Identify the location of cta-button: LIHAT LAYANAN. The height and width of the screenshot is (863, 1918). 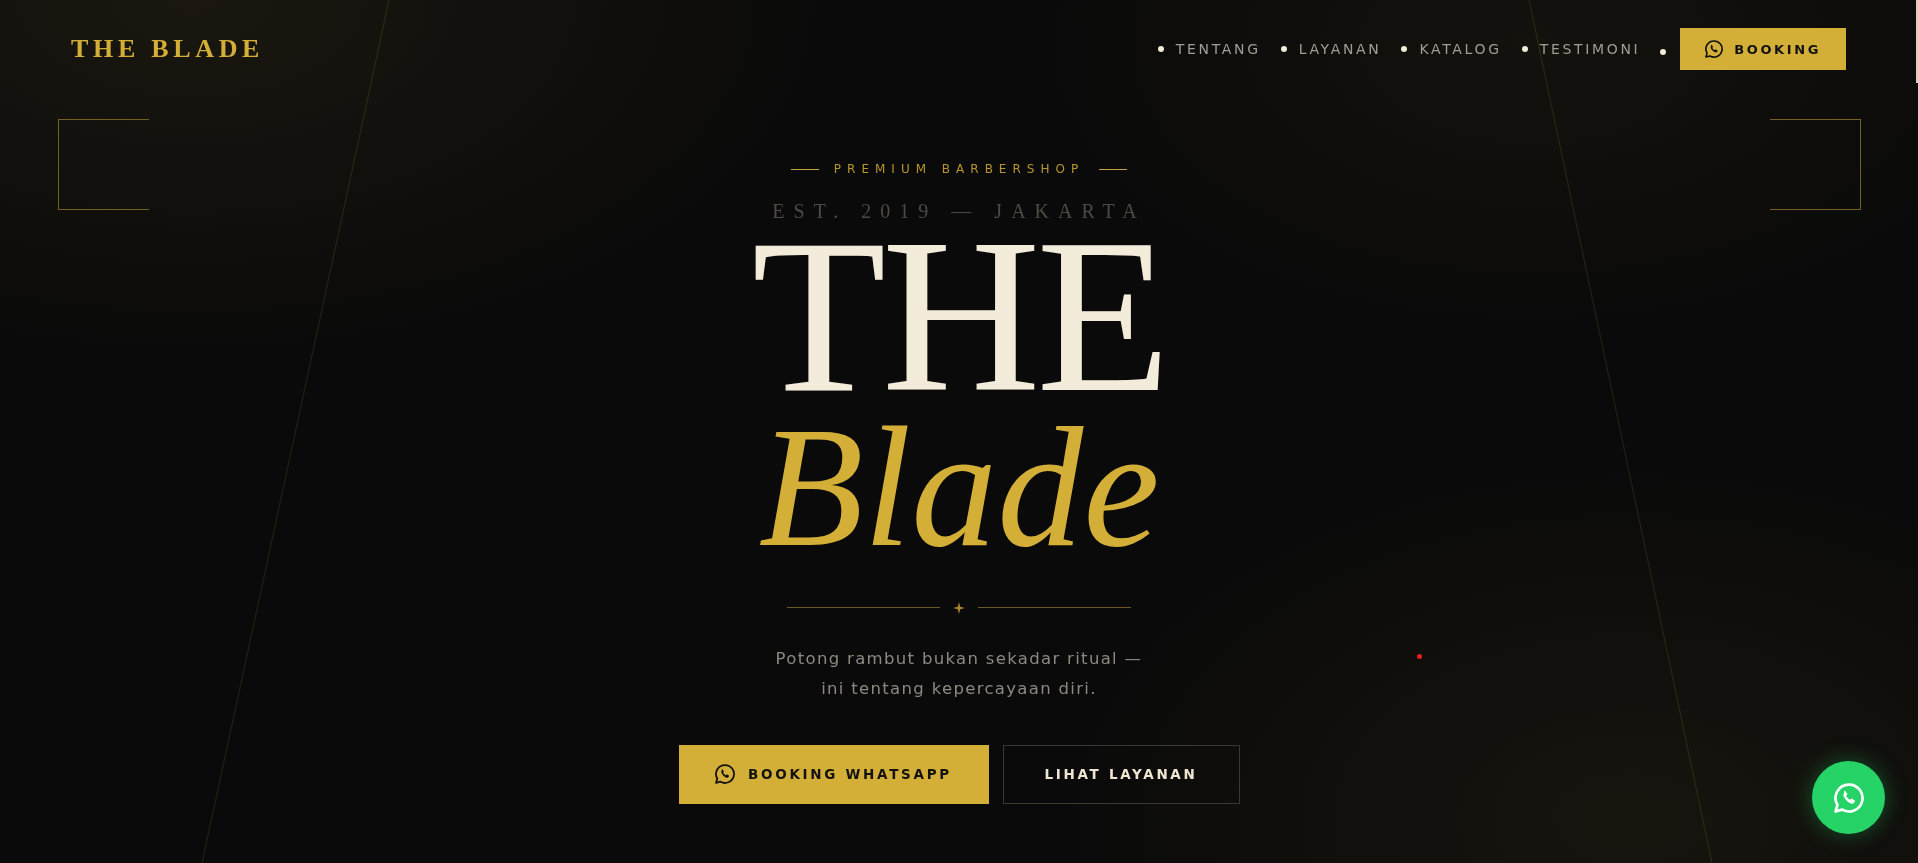
(1121, 774).